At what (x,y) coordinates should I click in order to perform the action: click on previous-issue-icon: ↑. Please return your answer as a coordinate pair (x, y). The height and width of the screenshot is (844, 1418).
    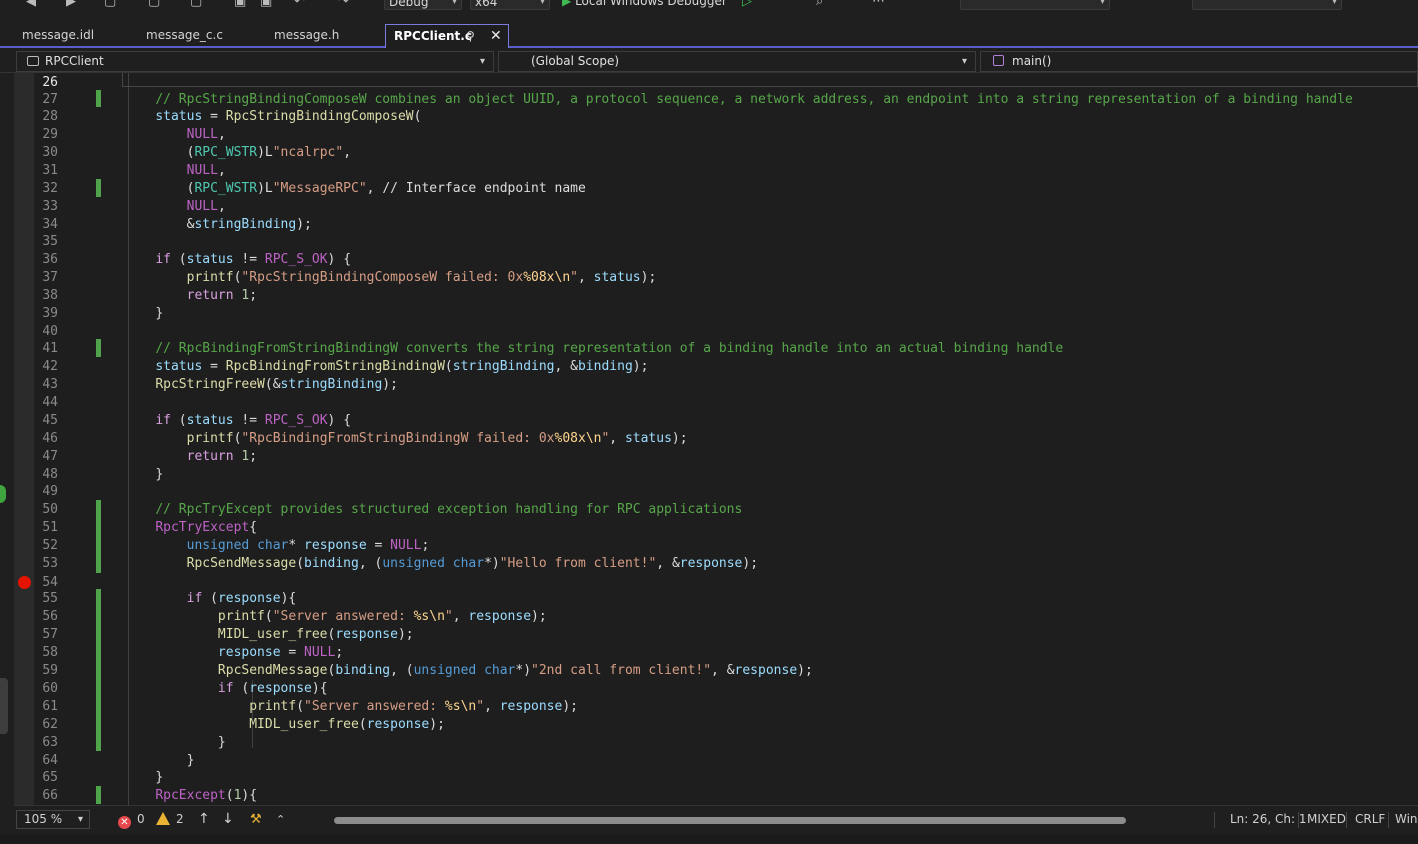
    Looking at the image, I should click on (204, 819).